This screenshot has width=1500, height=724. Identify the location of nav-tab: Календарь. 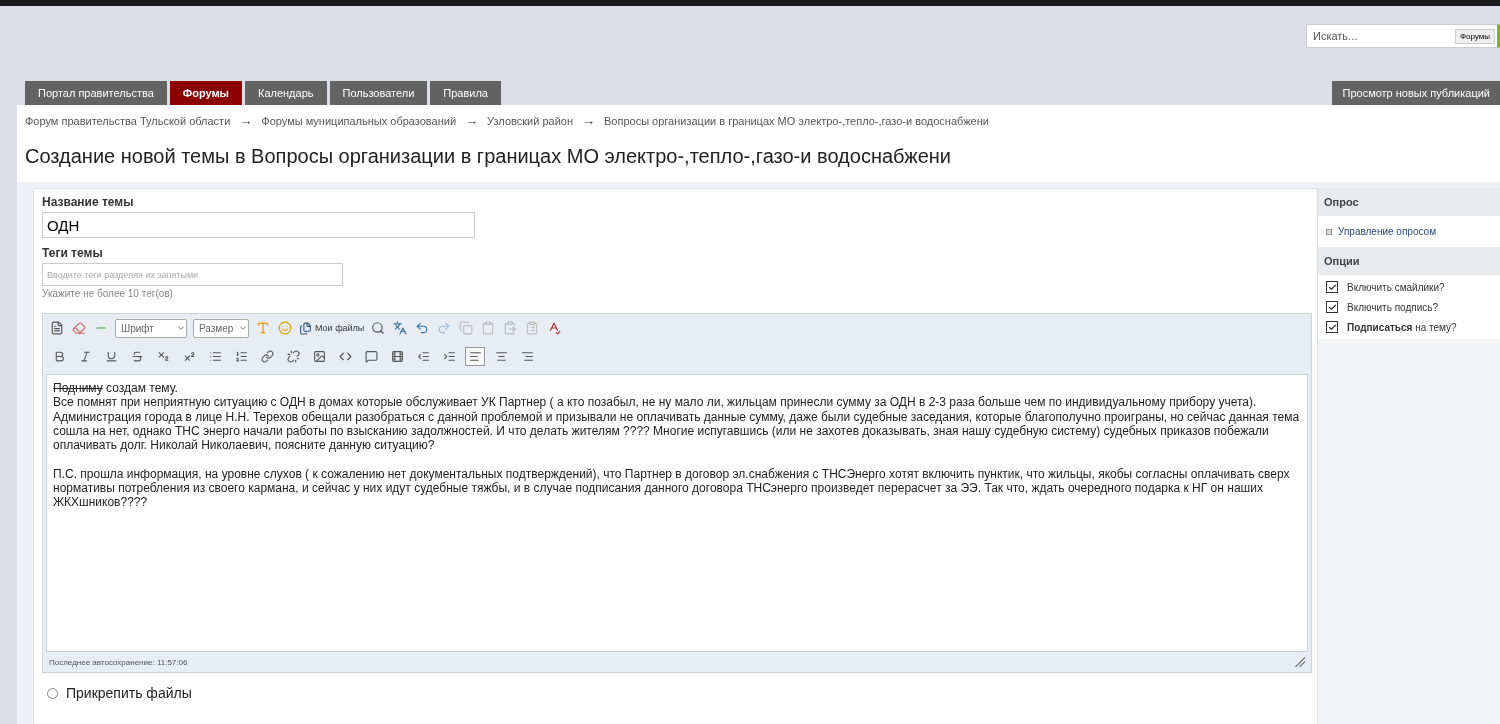
(285, 93).